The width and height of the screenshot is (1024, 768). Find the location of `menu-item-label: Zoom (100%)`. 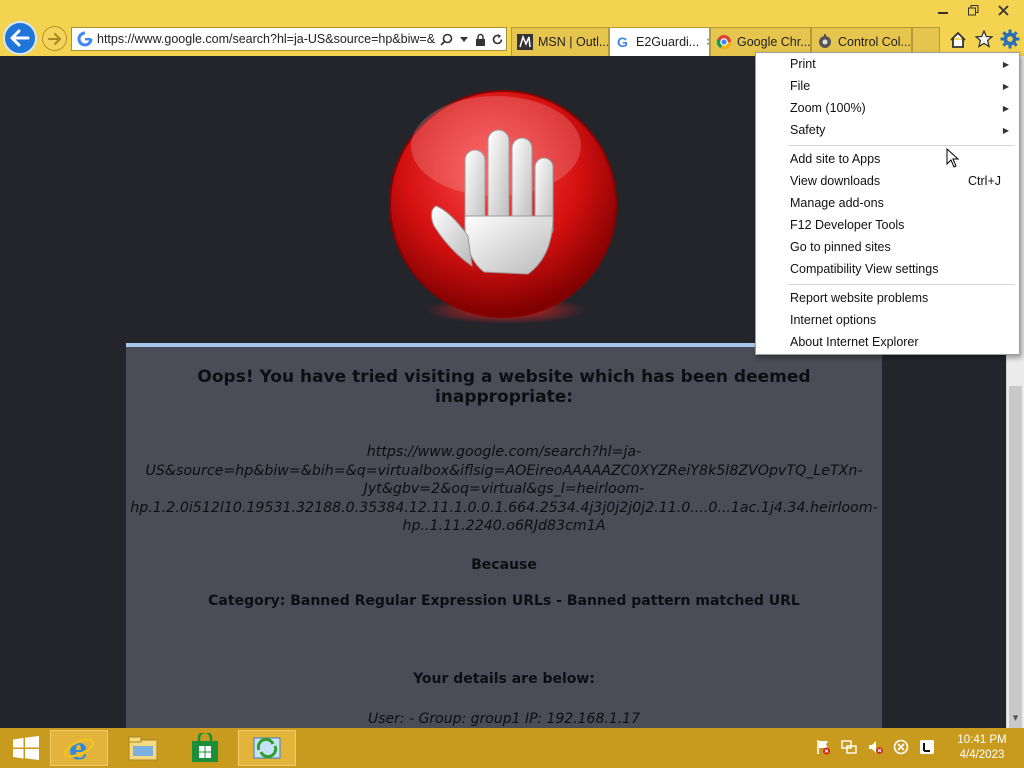

menu-item-label: Zoom (100%) is located at coordinates (828, 108).